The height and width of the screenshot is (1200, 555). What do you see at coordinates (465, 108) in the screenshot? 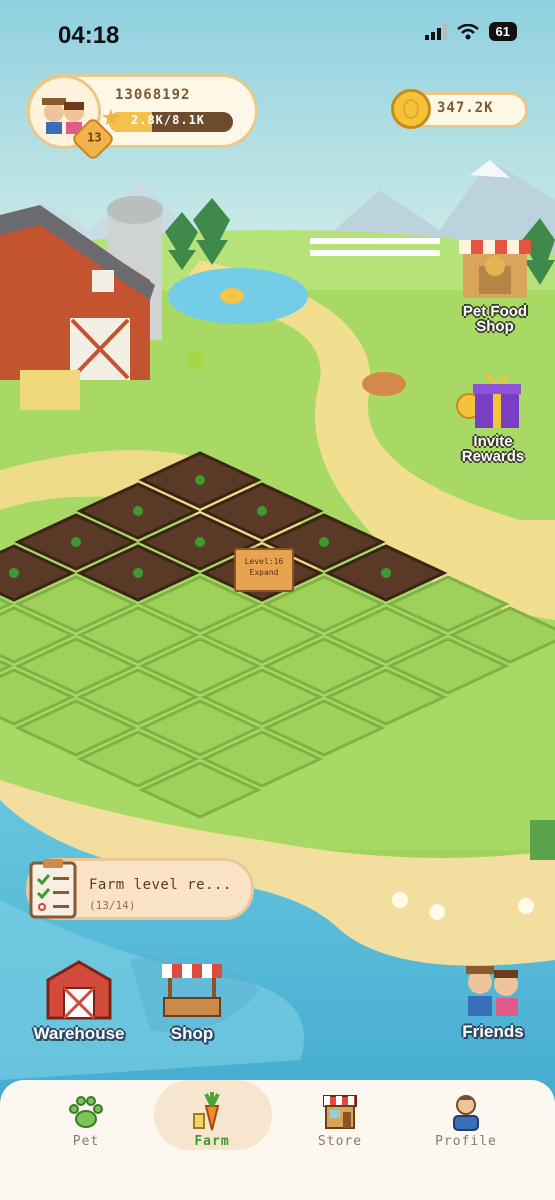
I see `coin-value: 347.2K` at bounding box center [465, 108].